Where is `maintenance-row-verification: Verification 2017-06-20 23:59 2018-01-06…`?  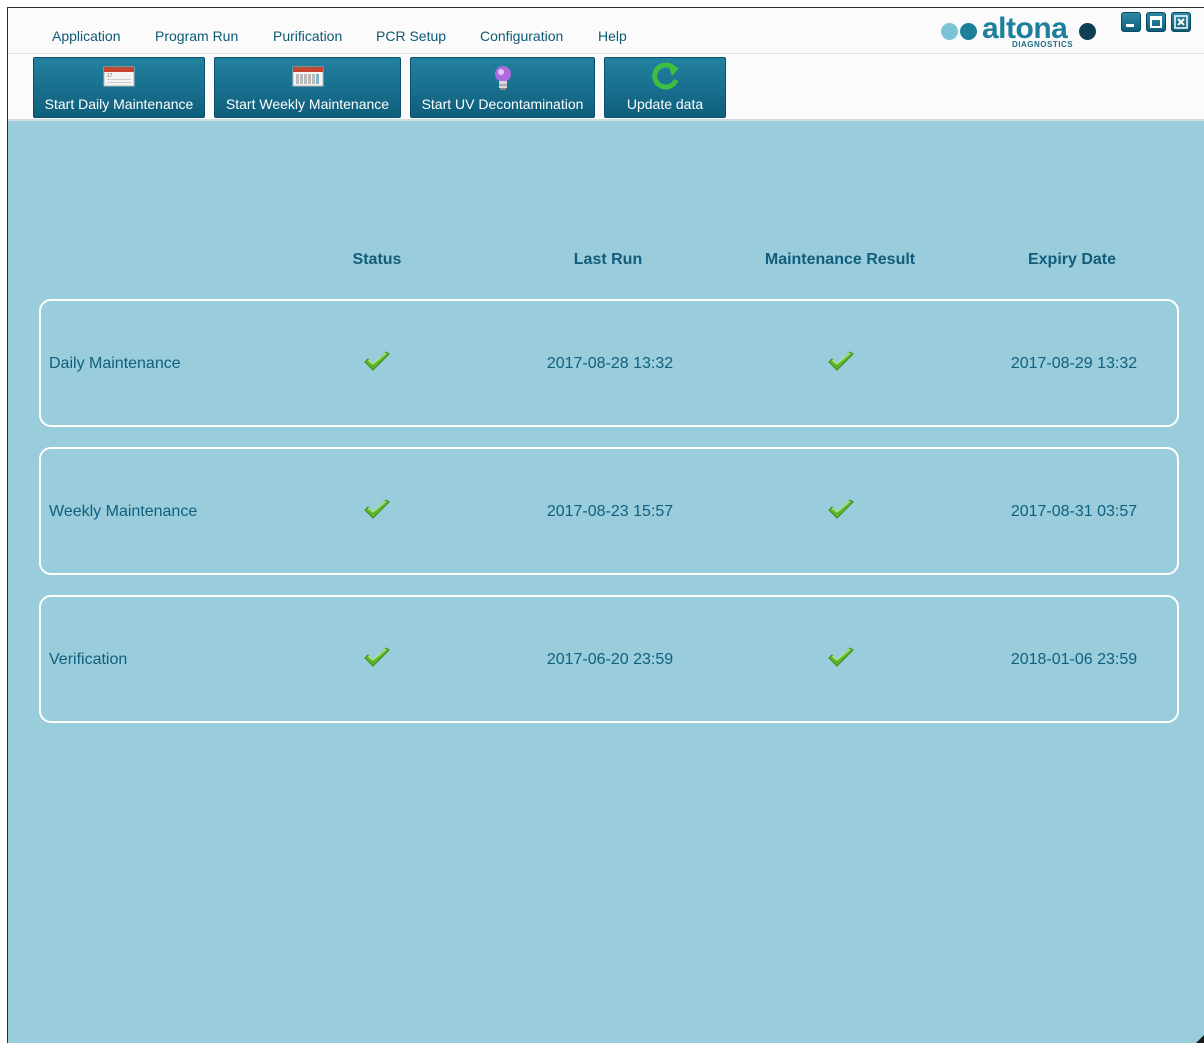 maintenance-row-verification: Verification 2017-06-20 23:59 2018-01-06… is located at coordinates (609, 659).